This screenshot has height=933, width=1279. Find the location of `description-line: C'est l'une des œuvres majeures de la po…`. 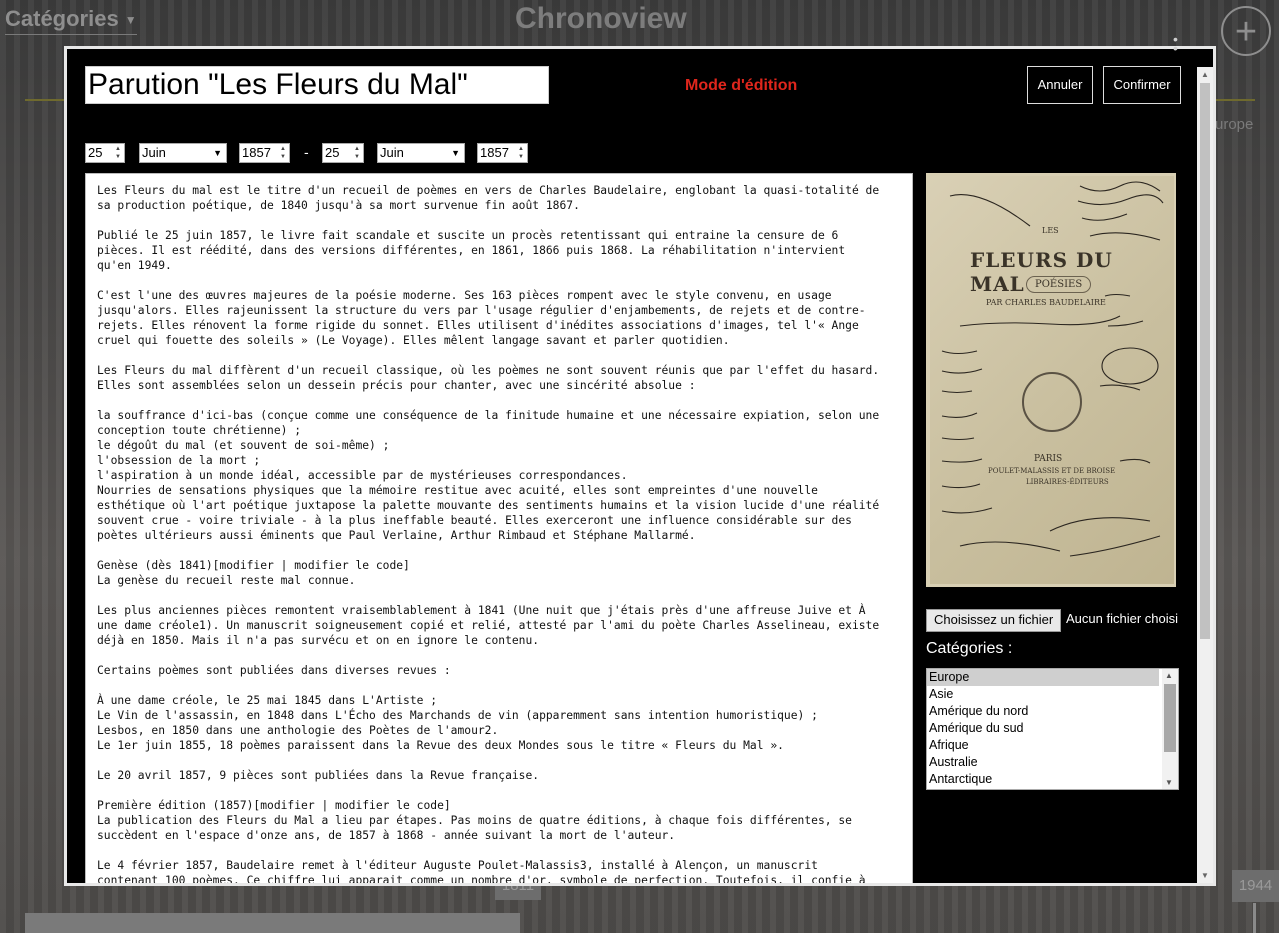

description-line: C'est l'une des œuvres majeures de la po… is located at coordinates (464, 295).